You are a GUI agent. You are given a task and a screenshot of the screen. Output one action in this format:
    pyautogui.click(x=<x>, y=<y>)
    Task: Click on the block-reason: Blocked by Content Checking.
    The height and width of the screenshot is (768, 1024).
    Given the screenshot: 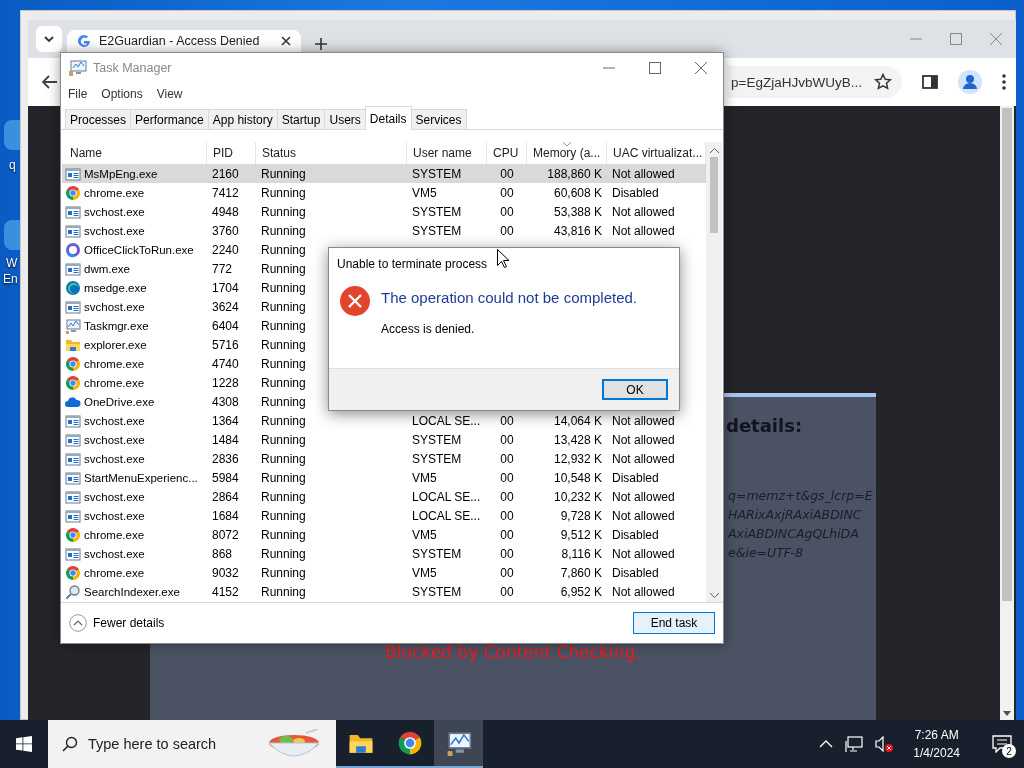 What is the action you would take?
    pyautogui.click(x=513, y=652)
    